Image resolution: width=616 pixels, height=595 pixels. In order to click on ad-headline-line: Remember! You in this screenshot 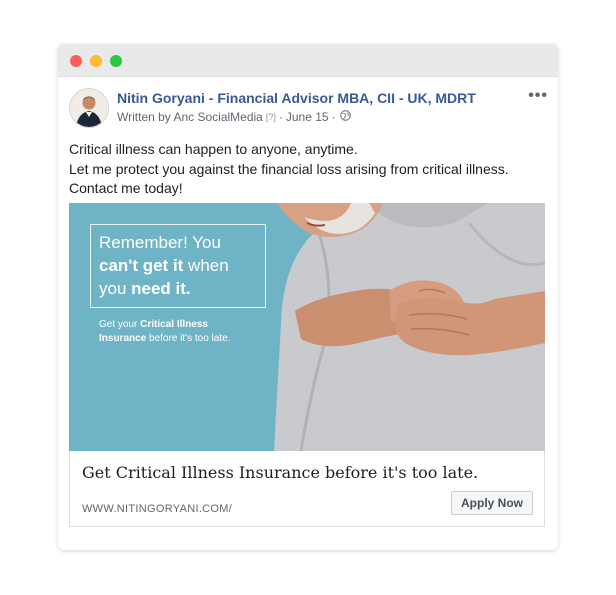, I will do `click(160, 242)`.